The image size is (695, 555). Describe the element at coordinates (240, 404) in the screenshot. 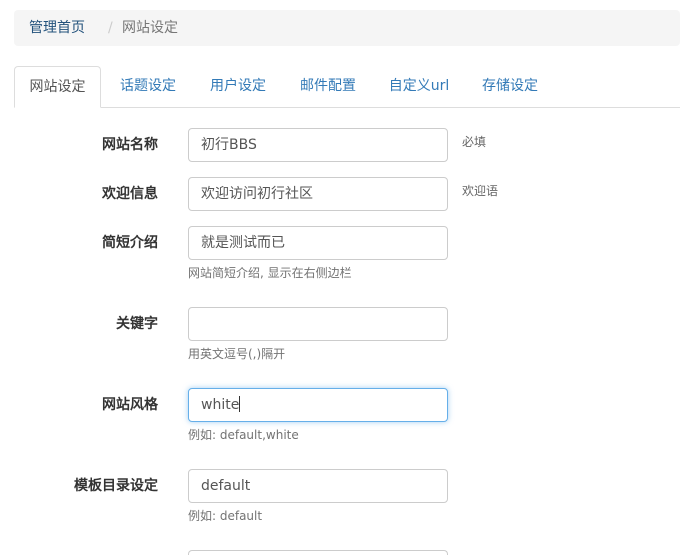

I see `text-cursor` at that location.